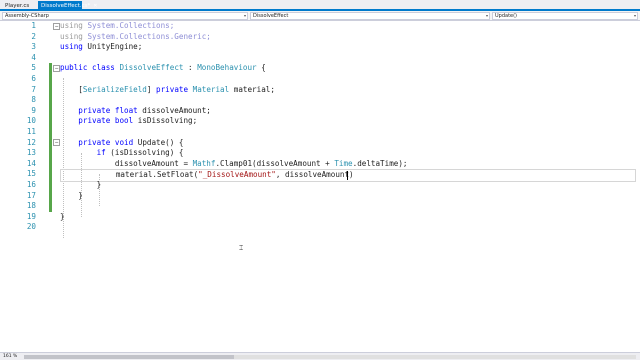 This screenshot has height=360, width=640. What do you see at coordinates (67, 6) in the screenshot?
I see `tab-dissolveeffect-cs: DissolveEffect.cs* ✕` at bounding box center [67, 6].